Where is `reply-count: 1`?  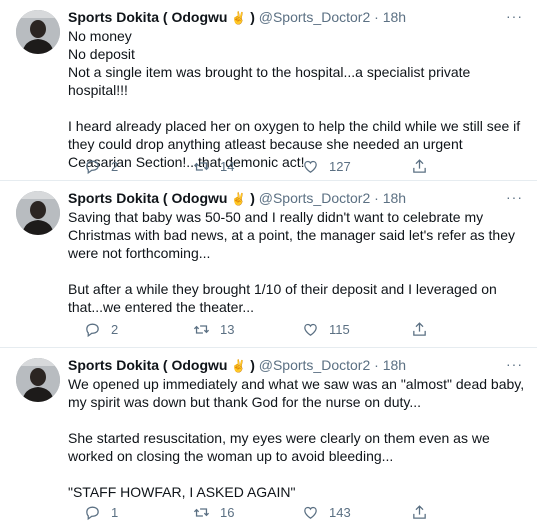
reply-count: 1 is located at coordinates (115, 512).